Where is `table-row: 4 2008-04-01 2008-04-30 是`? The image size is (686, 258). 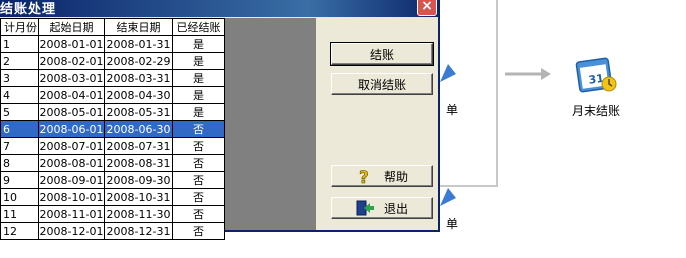 table-row: 4 2008-04-01 2008-04-30 是 is located at coordinates (112, 95).